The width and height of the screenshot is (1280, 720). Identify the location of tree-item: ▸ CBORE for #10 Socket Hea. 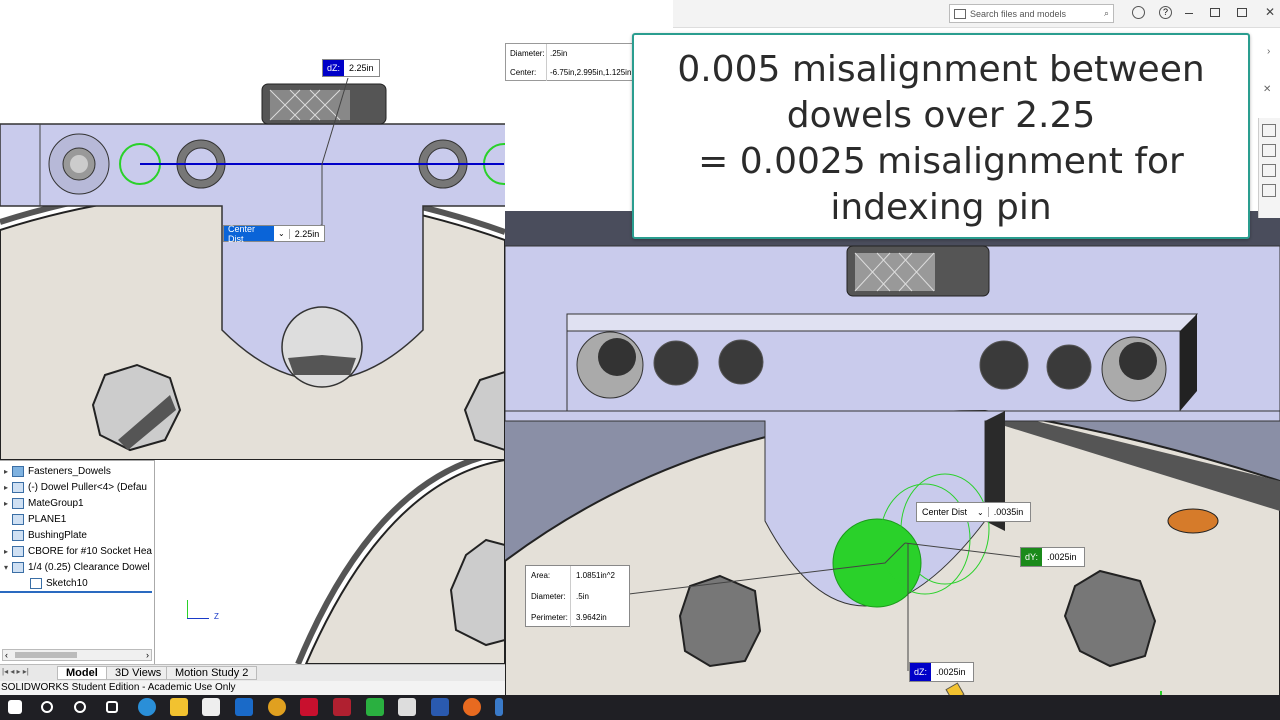
(76, 551).